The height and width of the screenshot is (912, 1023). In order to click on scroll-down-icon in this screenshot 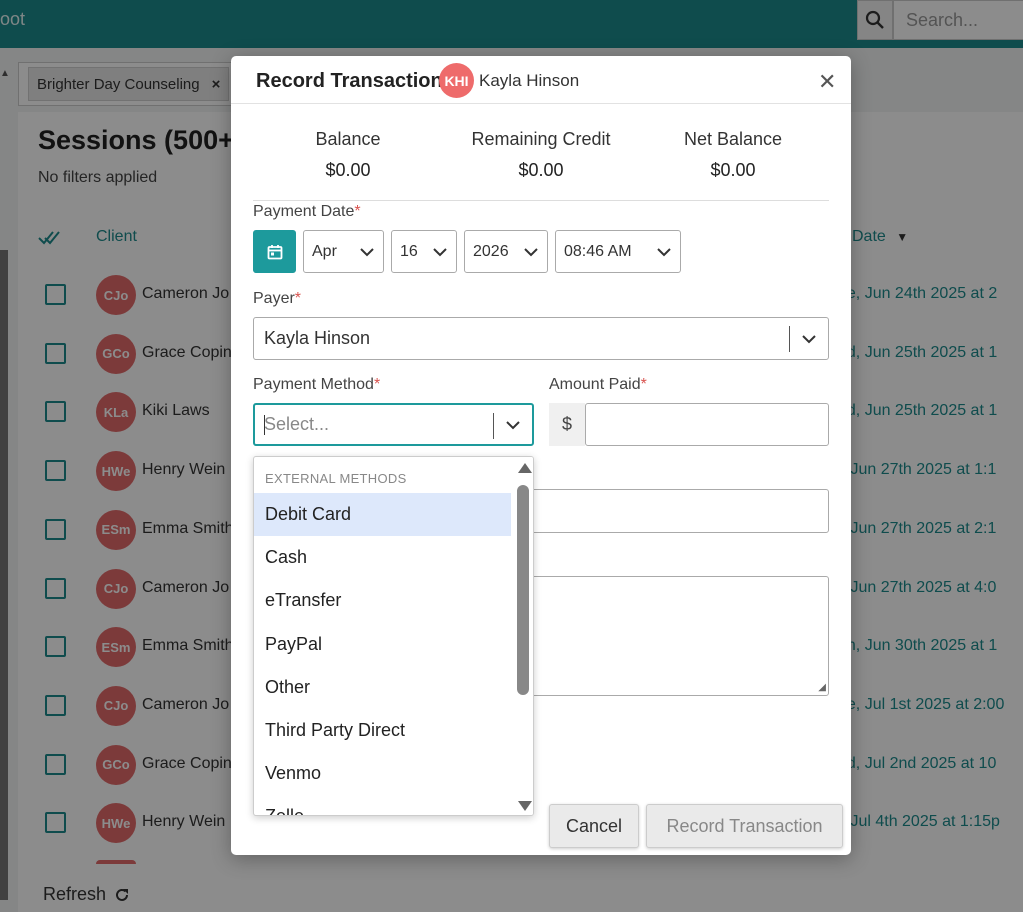, I will do `click(525, 806)`.